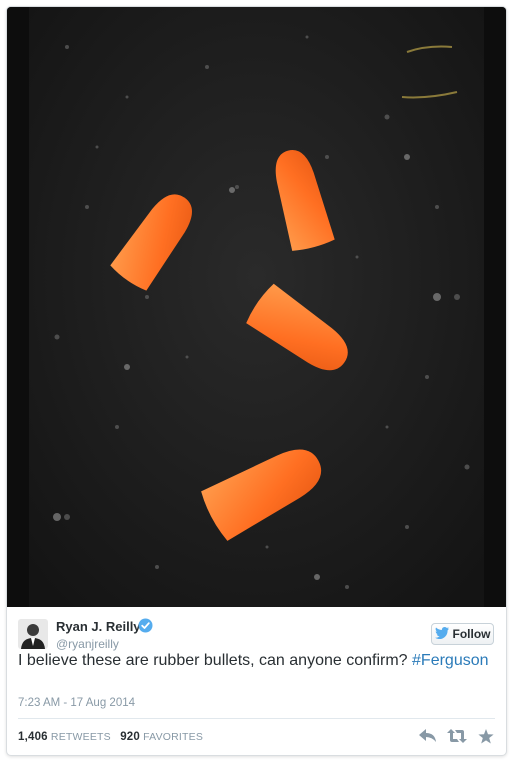  What do you see at coordinates (130, 737) in the screenshot?
I see `favorites-count: 920` at bounding box center [130, 737].